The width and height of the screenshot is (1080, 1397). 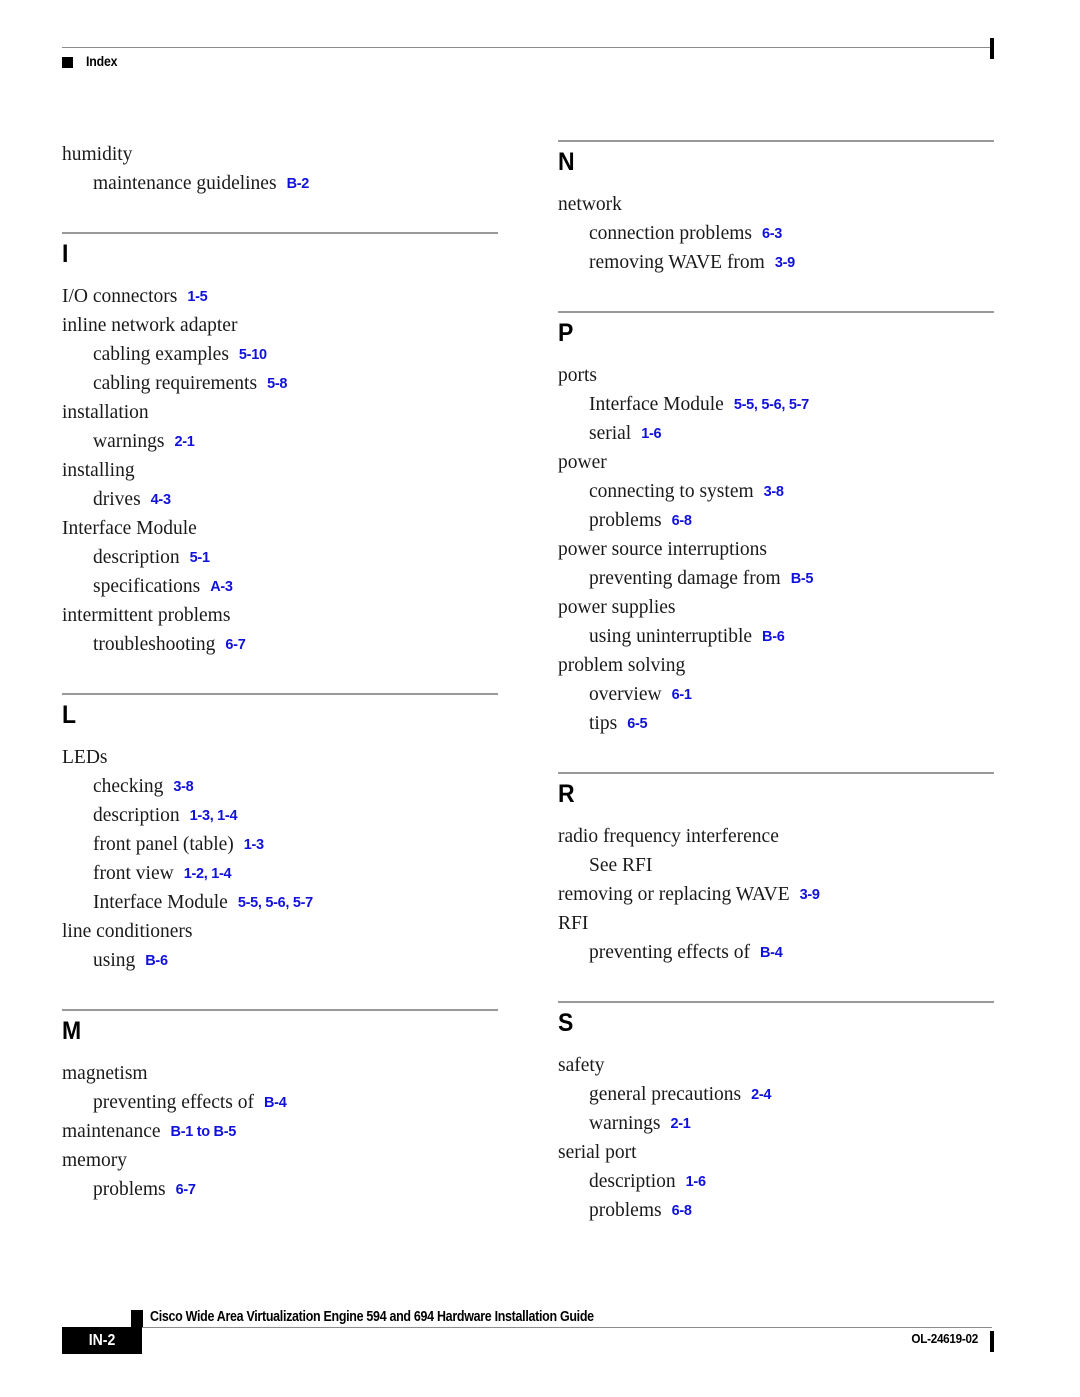 I want to click on index-entry-term: troubleshooting, so click(x=154, y=644).